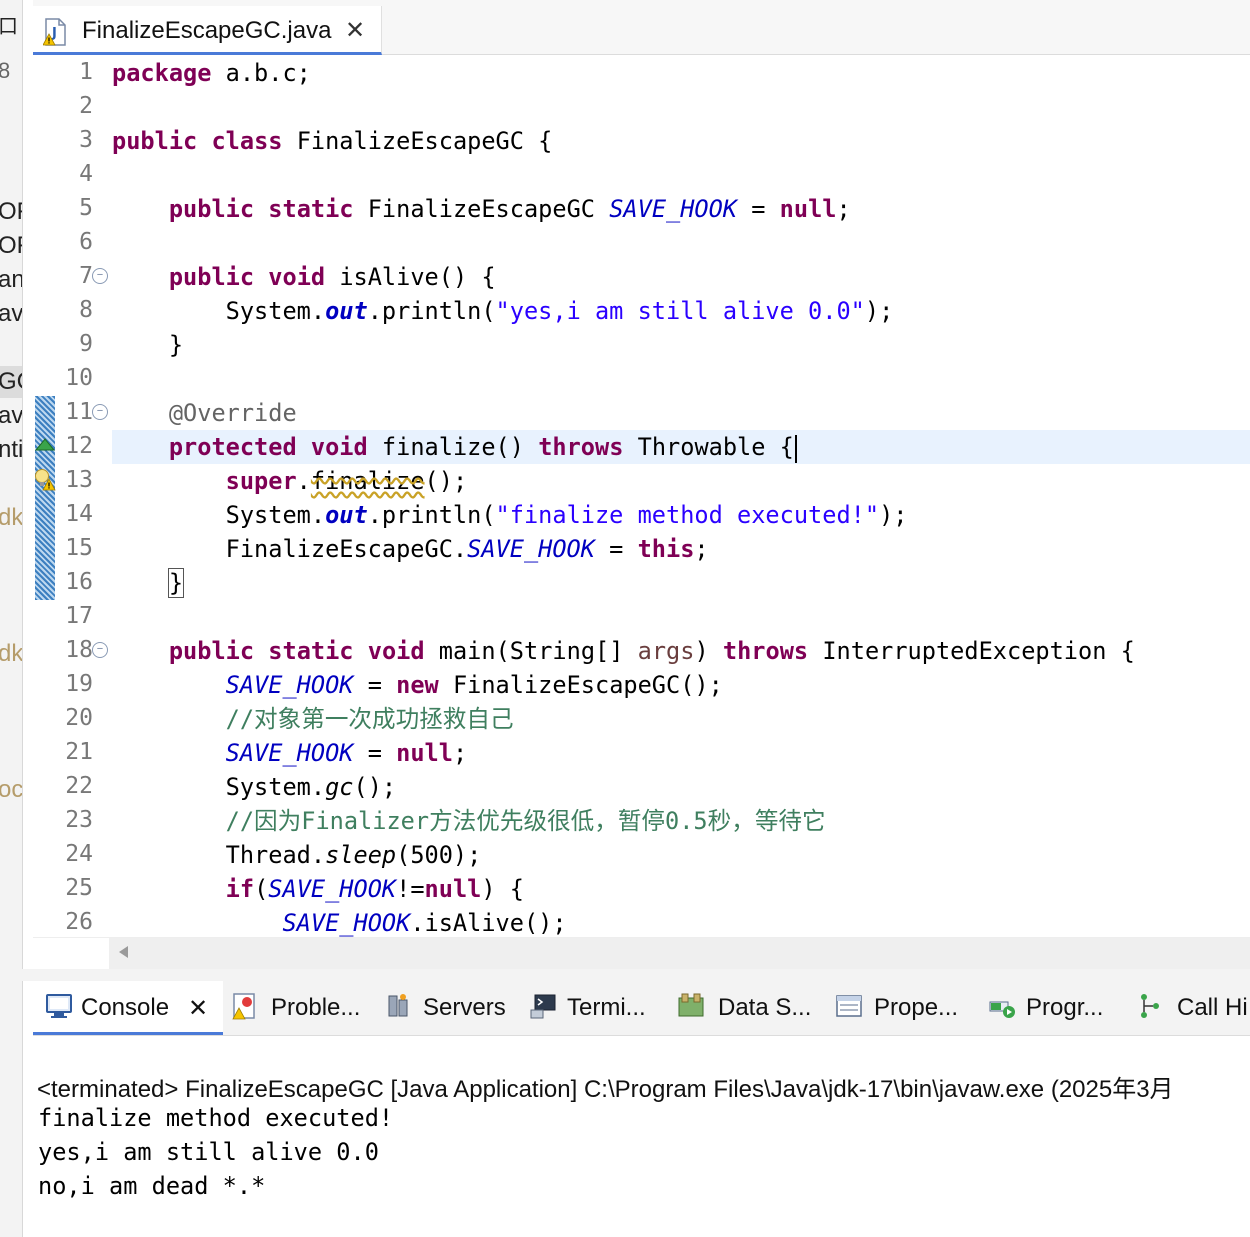 This screenshot has height=1237, width=1250. Describe the element at coordinates (79, 616) in the screenshot. I see `line-number: 17` at that location.